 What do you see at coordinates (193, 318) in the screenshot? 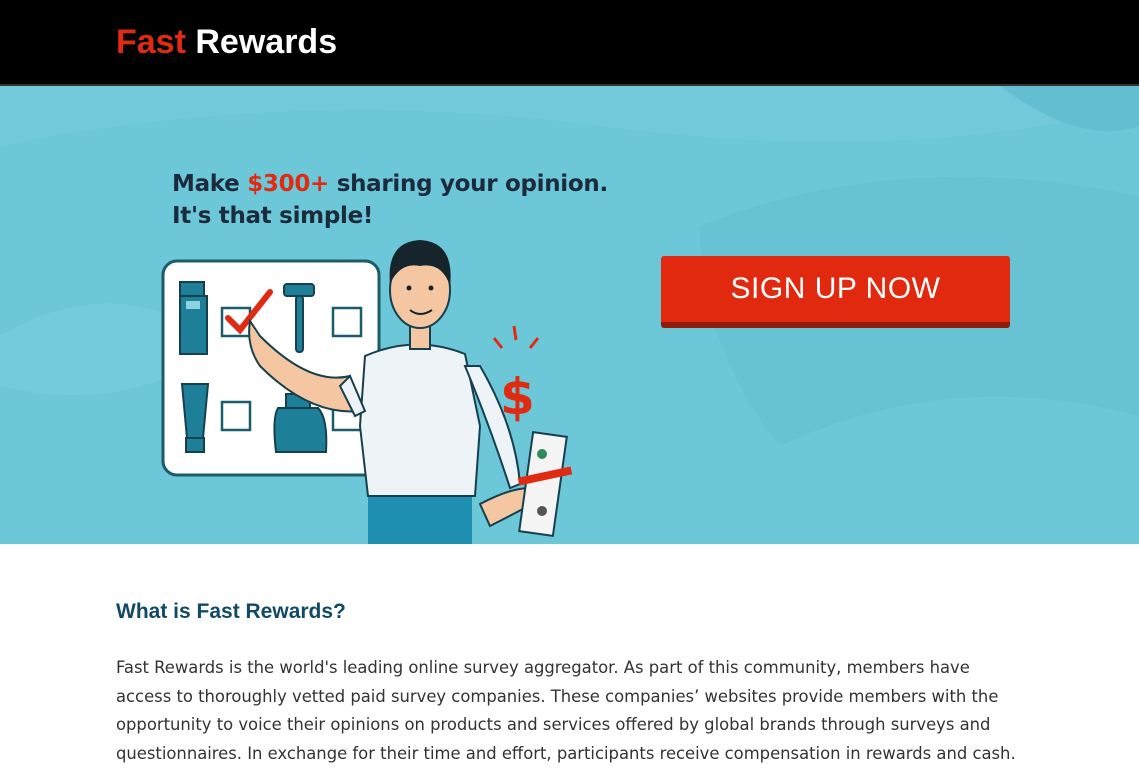
I see `bottle-icon` at bounding box center [193, 318].